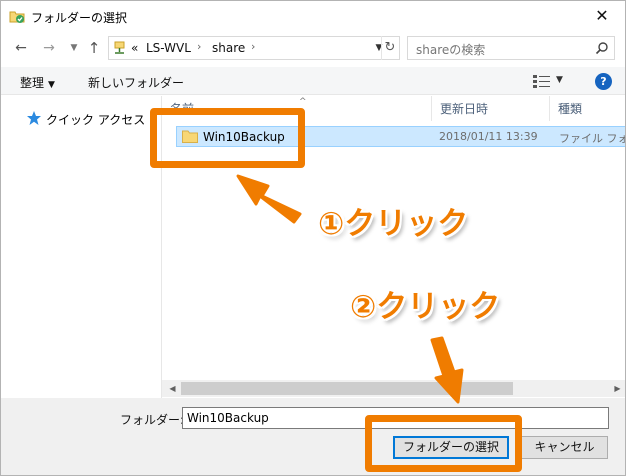 Image resolution: width=626 pixels, height=476 pixels. What do you see at coordinates (136, 82) in the screenshot?
I see `new-folder-button: 新しいフォルダー` at bounding box center [136, 82].